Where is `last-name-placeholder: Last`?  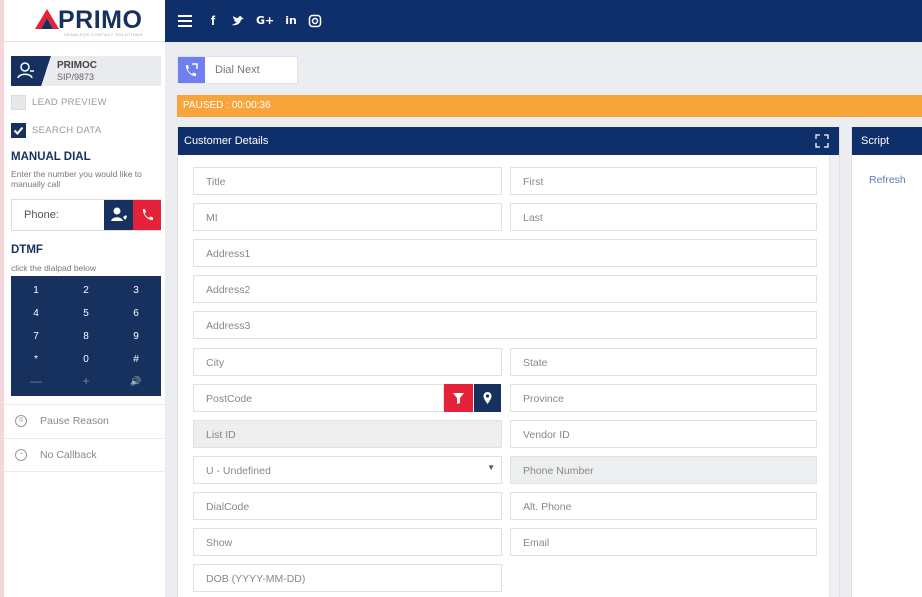 last-name-placeholder: Last is located at coordinates (533, 218).